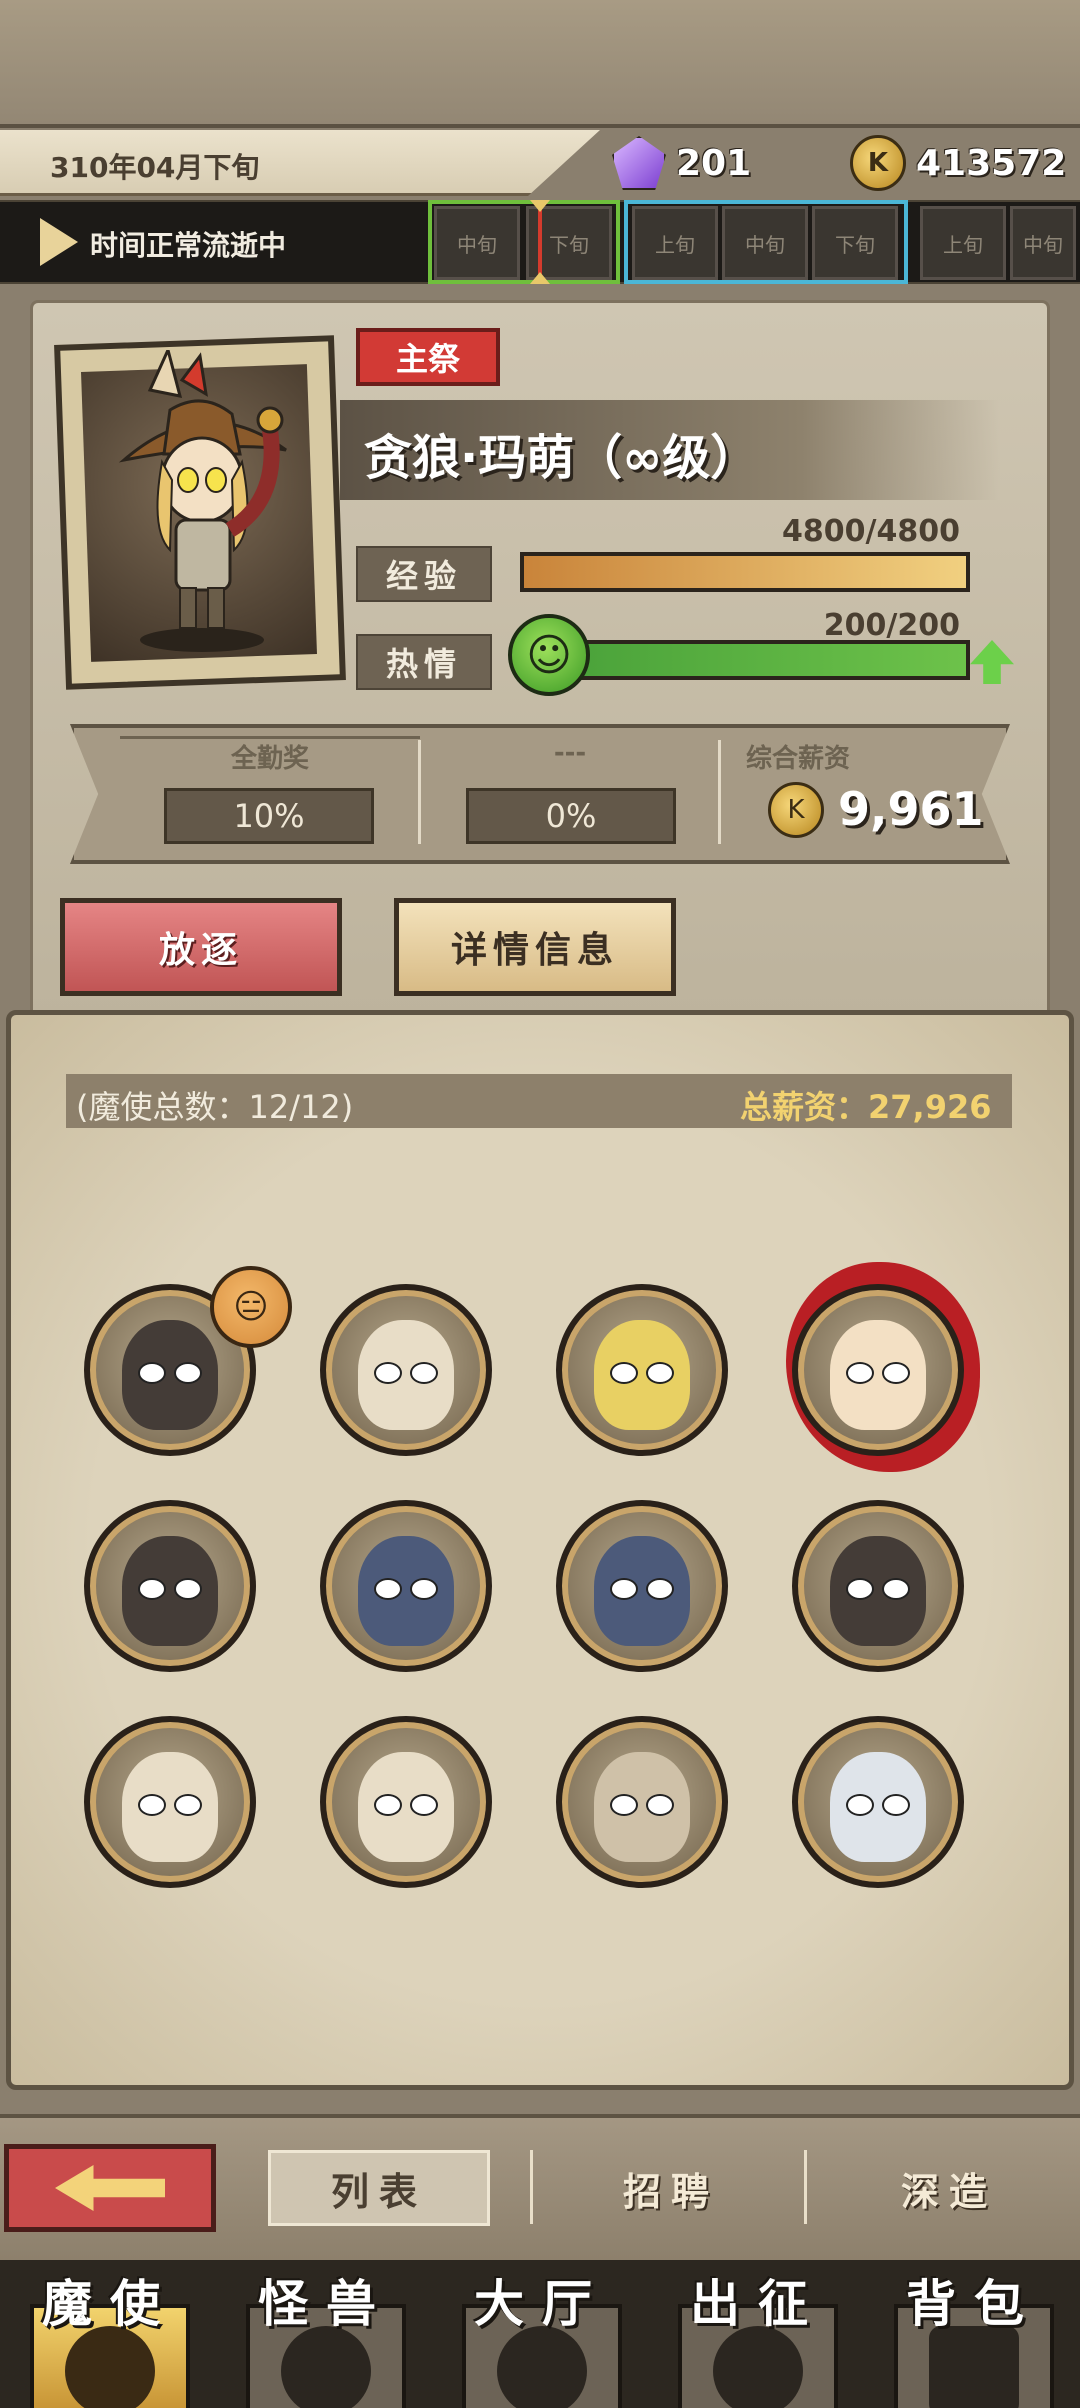 Image resolution: width=1080 pixels, height=2408 pixels. Describe the element at coordinates (188, 245) in the screenshot. I see `time-status: 时间正常流逝中` at that location.